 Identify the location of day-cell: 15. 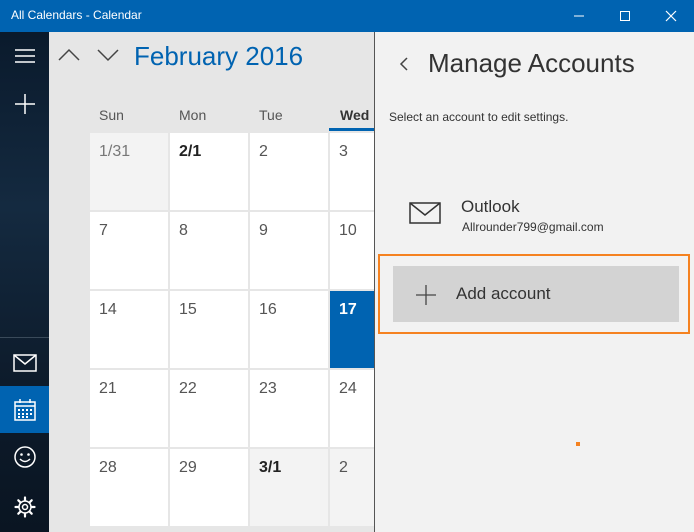
(209, 329).